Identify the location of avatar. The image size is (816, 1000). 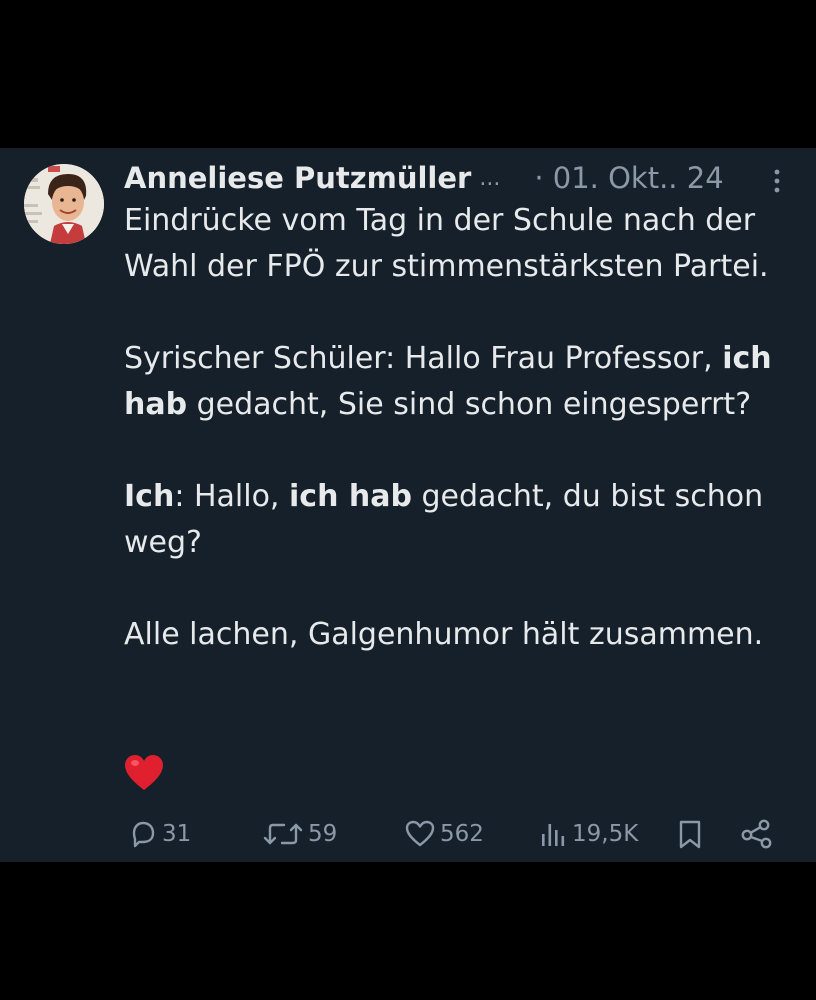
(64, 204).